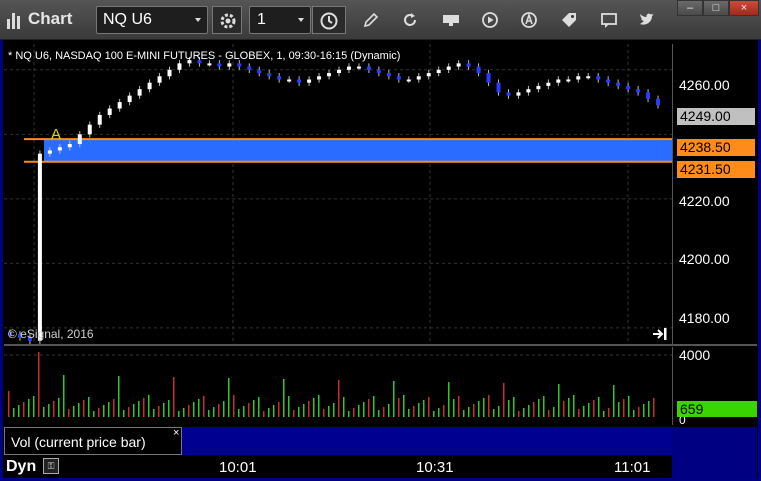 This screenshot has width=761, height=481. Describe the element at coordinates (714, 387) in the screenshot. I see `volume-axis: 4000 0 659` at that location.